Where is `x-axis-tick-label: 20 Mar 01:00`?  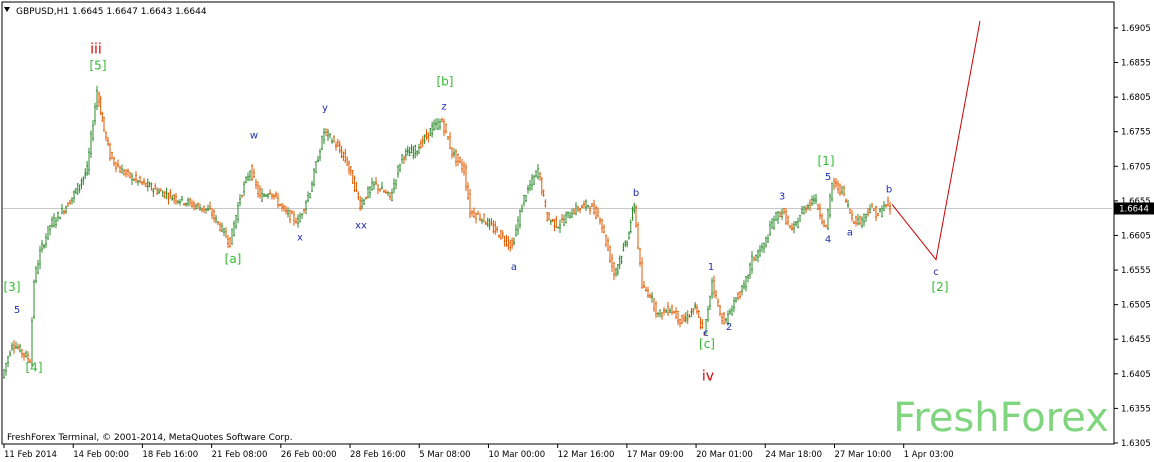 x-axis-tick-label: 20 Mar 01:00 is located at coordinates (724, 455).